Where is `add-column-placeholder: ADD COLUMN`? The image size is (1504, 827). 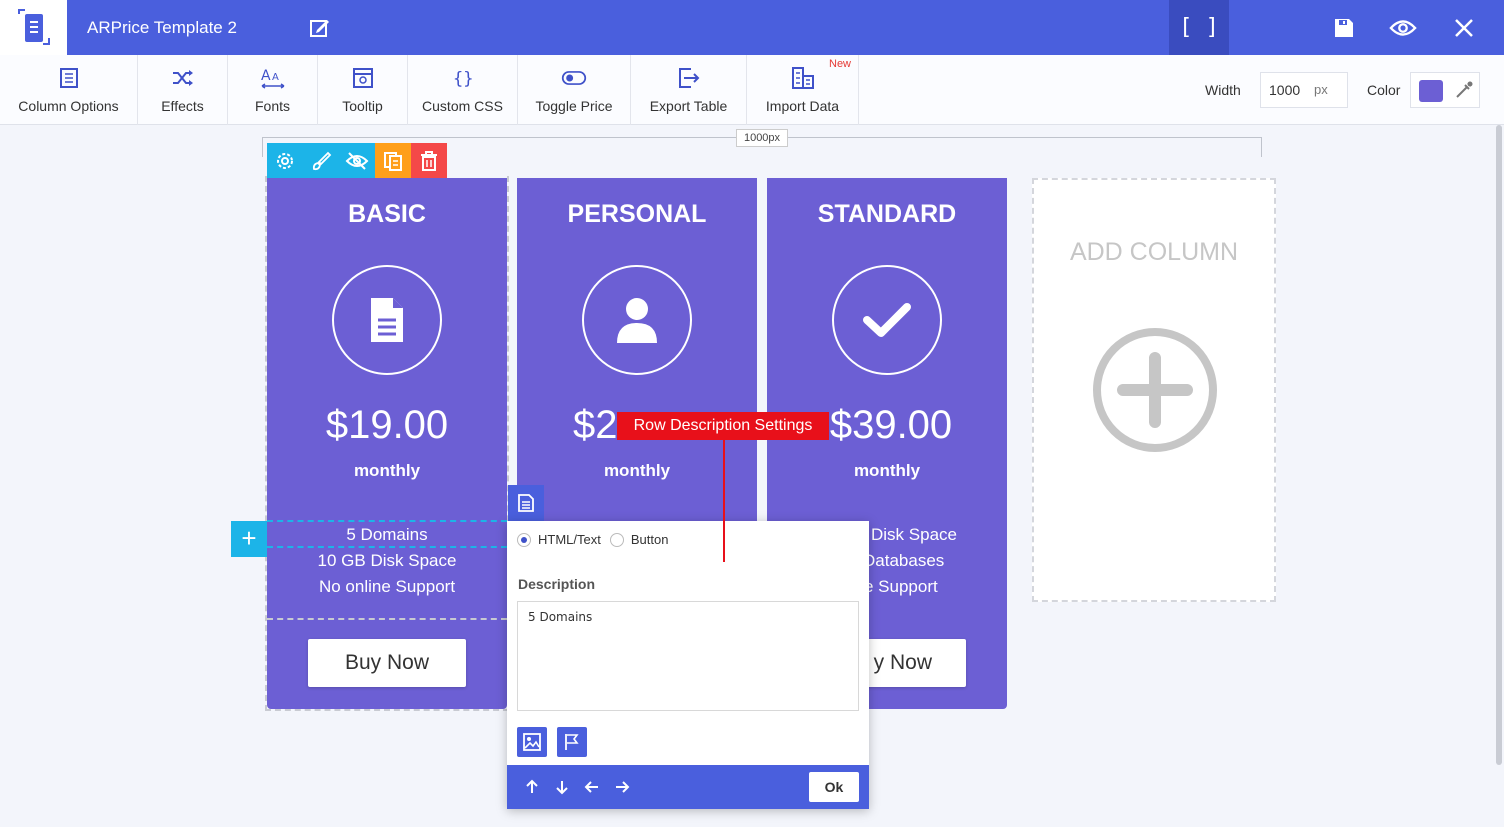
add-column-placeholder: ADD COLUMN is located at coordinates (1154, 390).